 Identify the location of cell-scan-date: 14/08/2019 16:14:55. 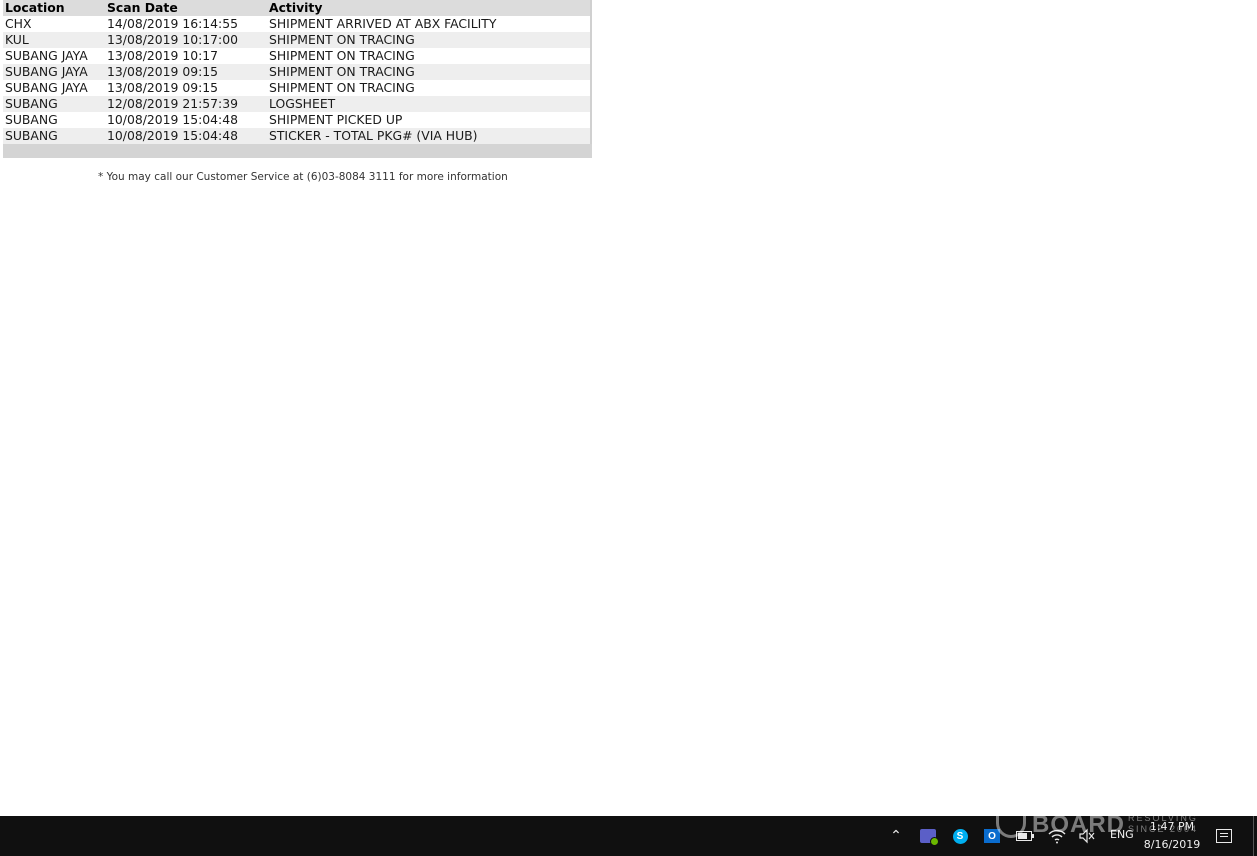
(186, 24).